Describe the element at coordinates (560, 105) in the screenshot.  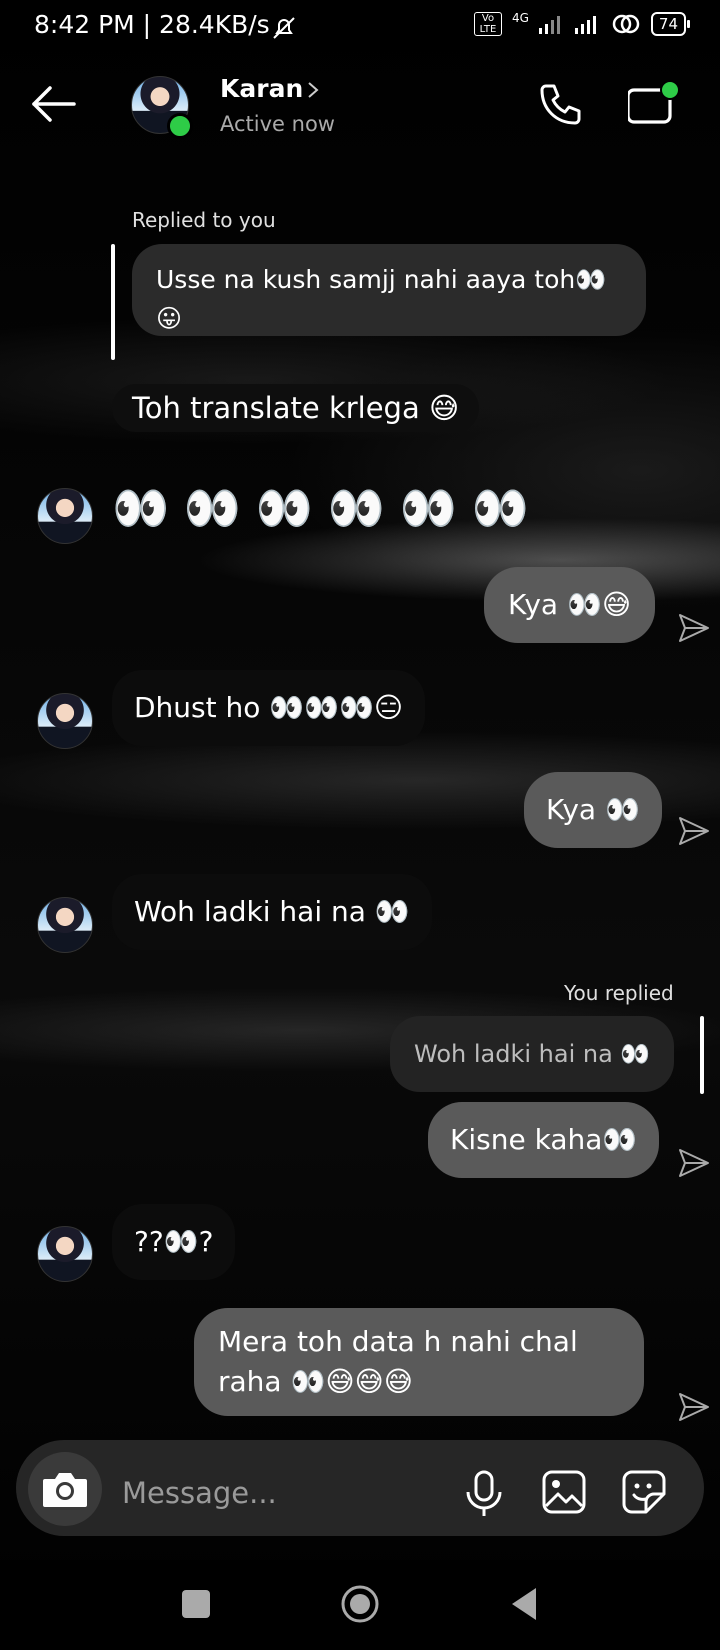
I see `phone-icon` at that location.